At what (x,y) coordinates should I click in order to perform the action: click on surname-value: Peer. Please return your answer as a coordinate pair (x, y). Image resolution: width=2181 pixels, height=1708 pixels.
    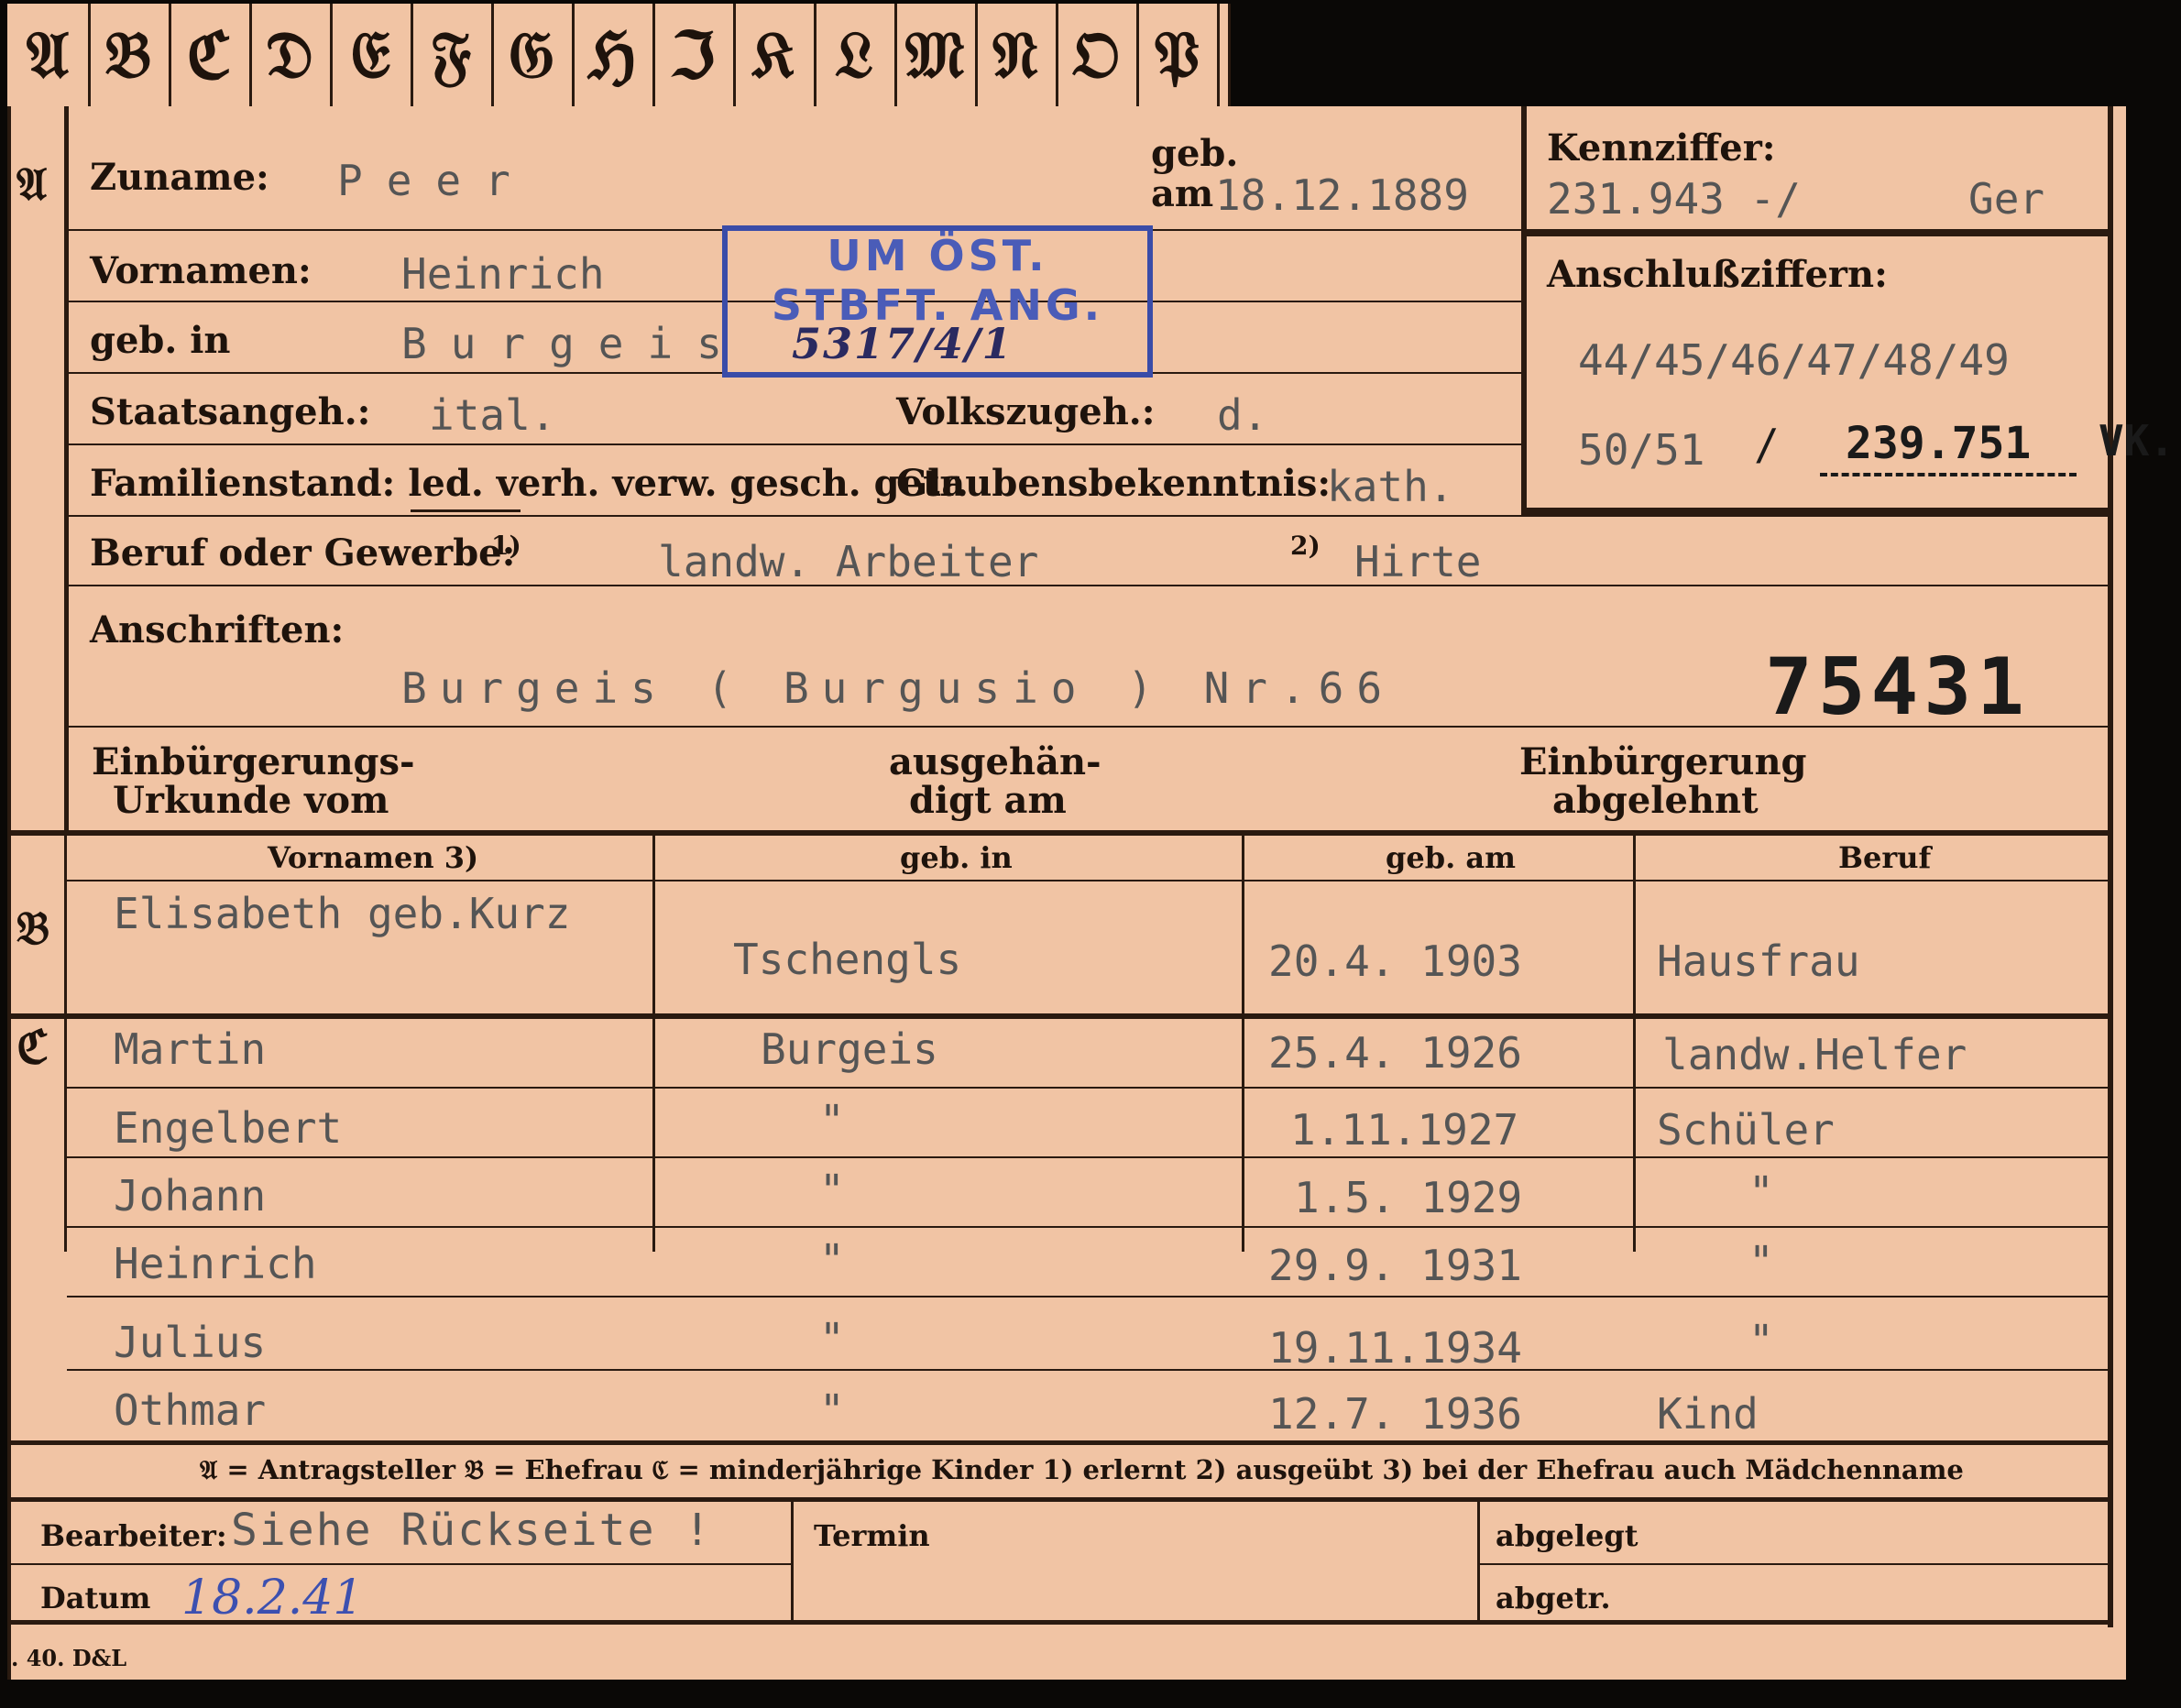
    Looking at the image, I should click on (435, 180).